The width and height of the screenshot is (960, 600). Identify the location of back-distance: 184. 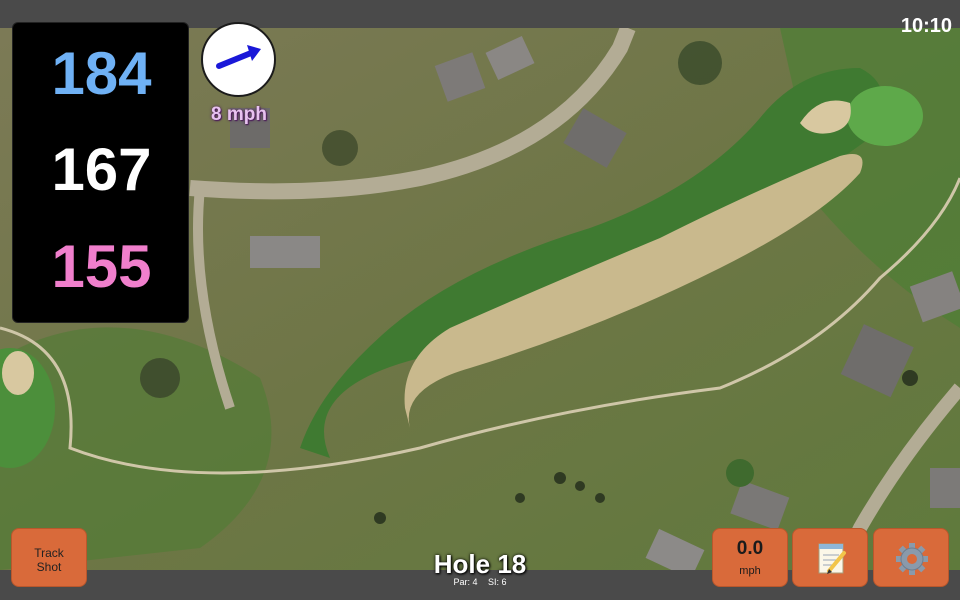
(101, 73).